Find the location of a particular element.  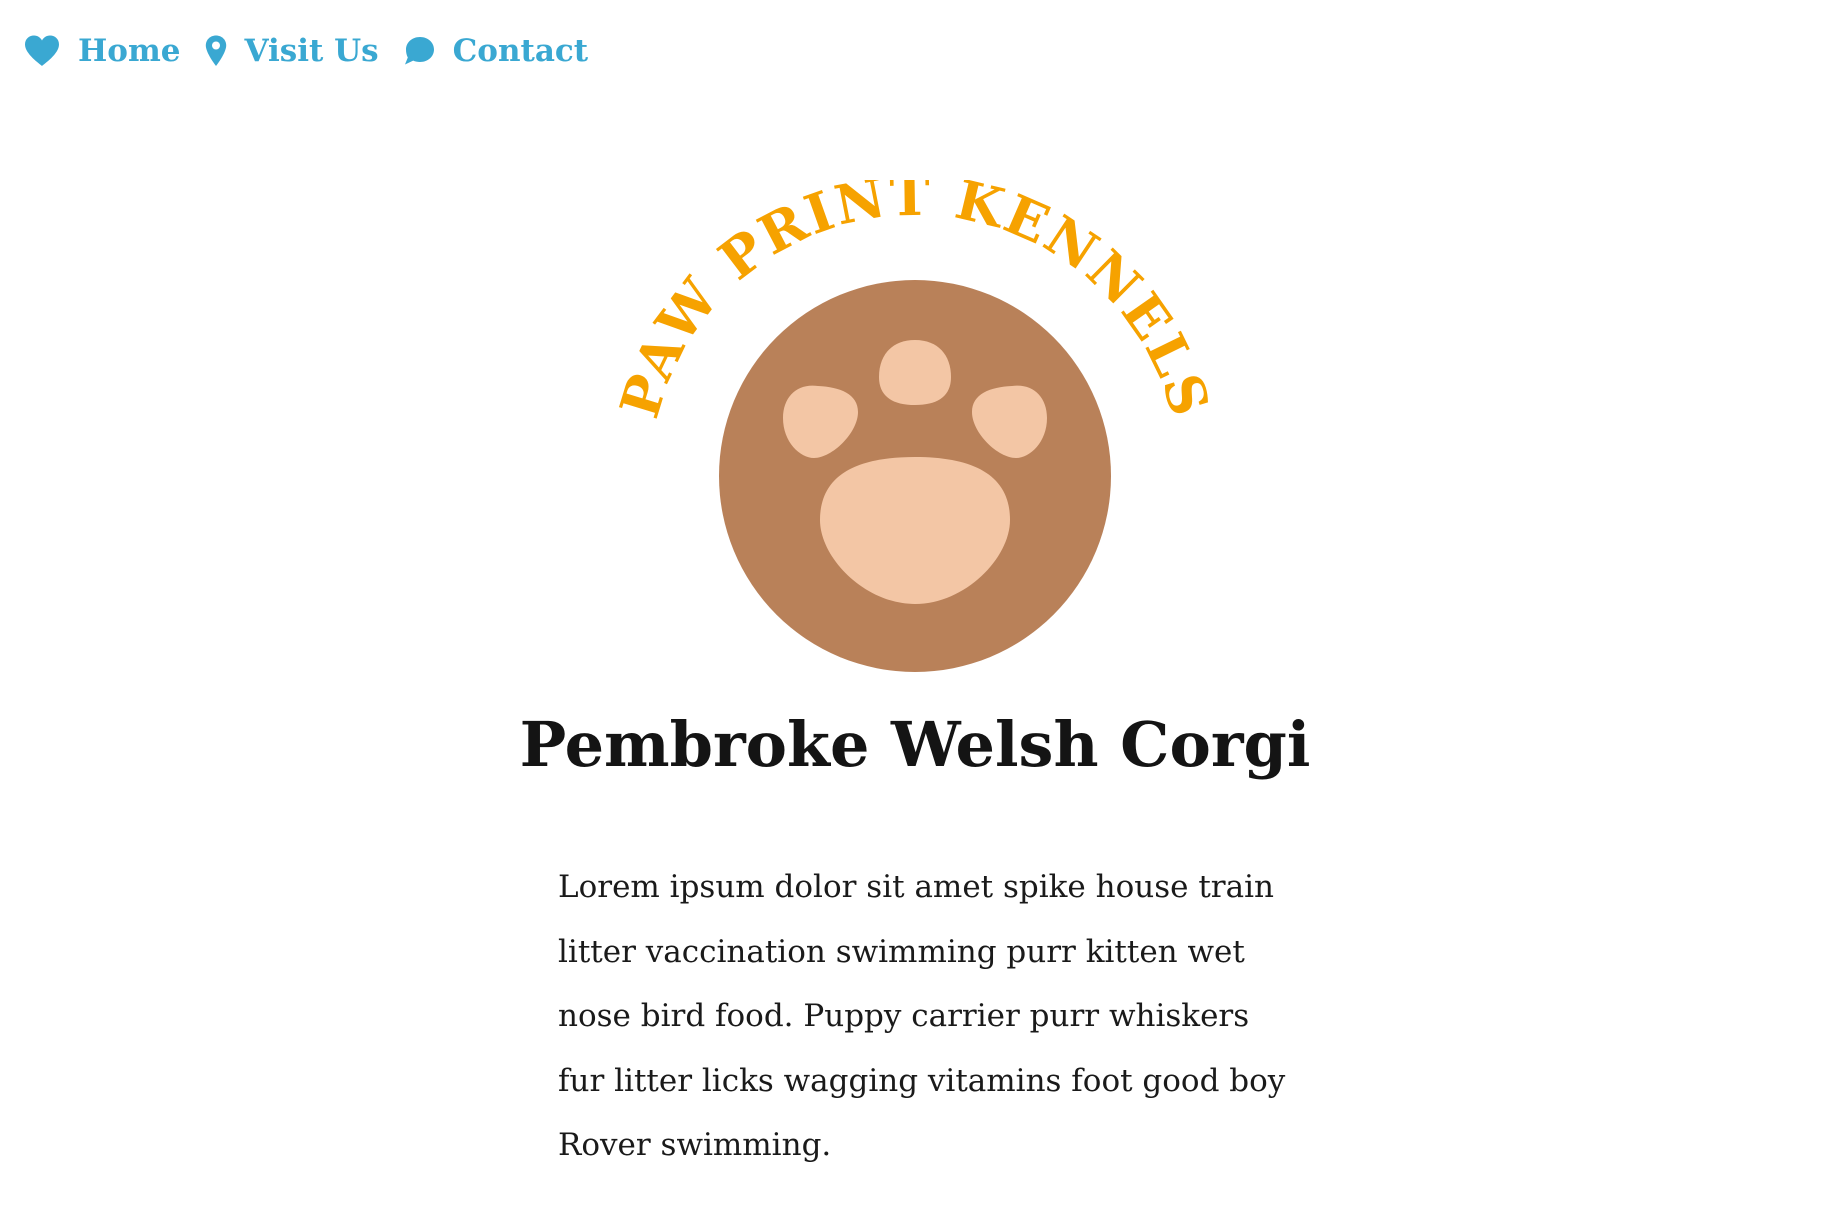

paw-print-kennels-logo: PAW PRINT KENNELS is located at coordinates (915, 440).